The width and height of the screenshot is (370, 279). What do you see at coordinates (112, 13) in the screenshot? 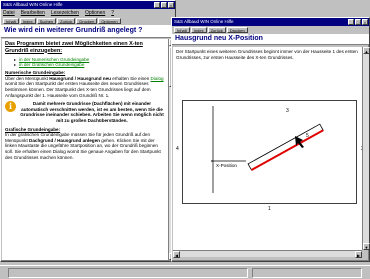
I see `menu-help: ?` at bounding box center [112, 13].